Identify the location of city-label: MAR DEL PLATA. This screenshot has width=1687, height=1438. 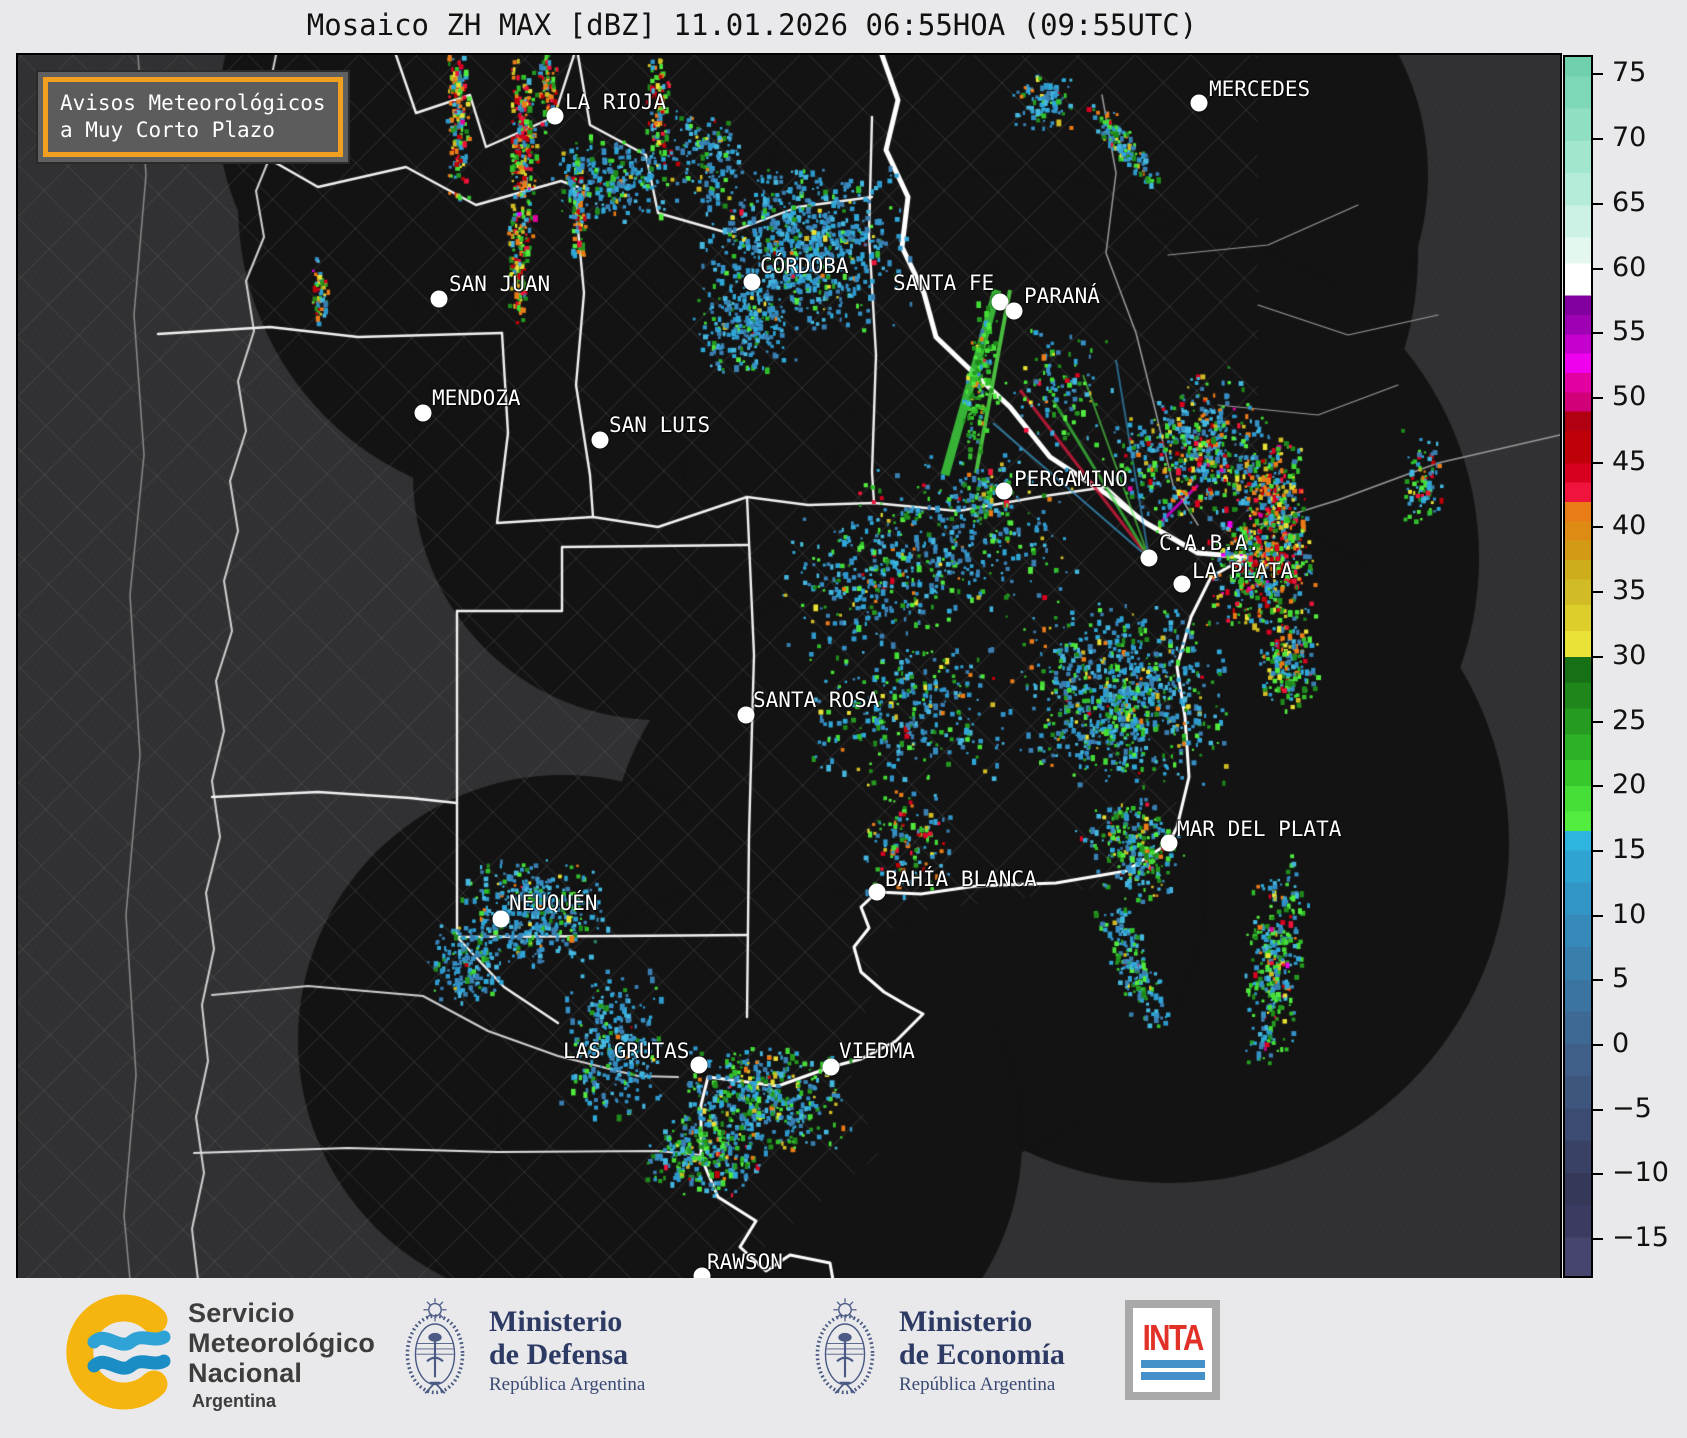
(1259, 829).